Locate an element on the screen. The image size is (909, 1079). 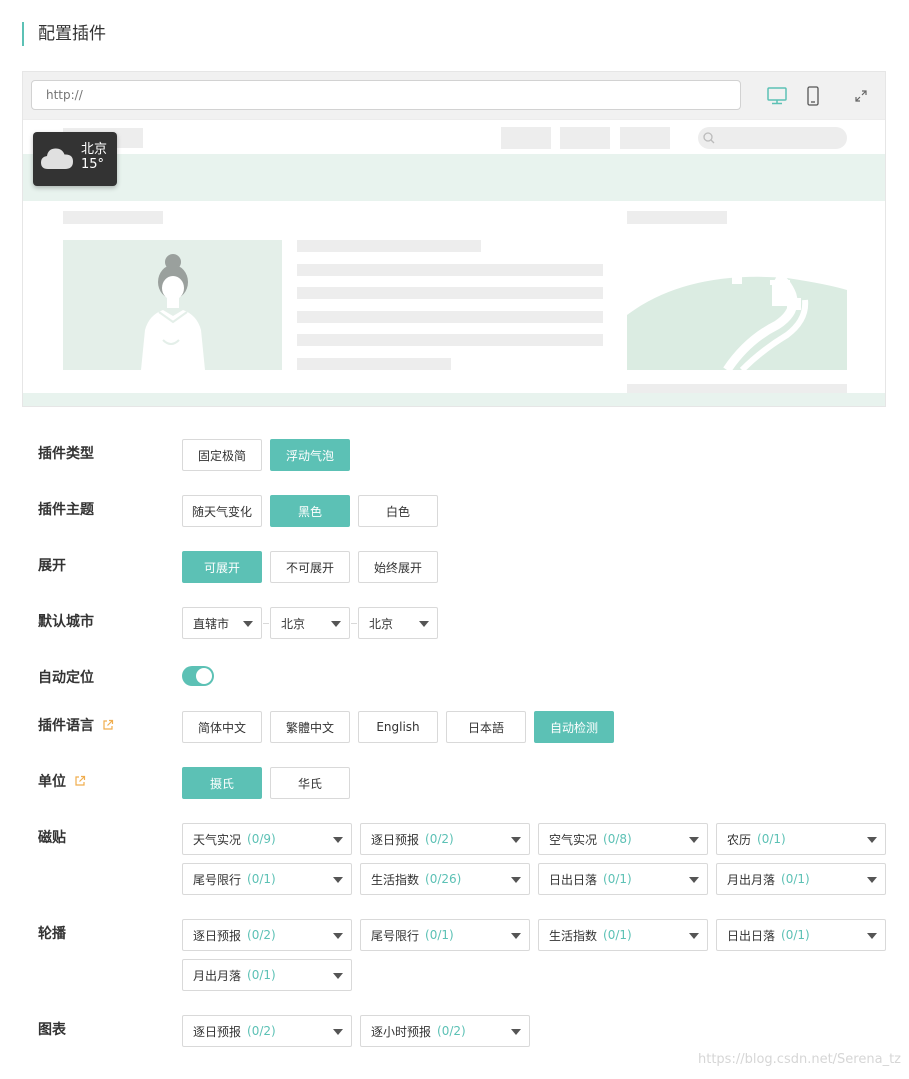
preview-toolbar is located at coordinates (454, 96).